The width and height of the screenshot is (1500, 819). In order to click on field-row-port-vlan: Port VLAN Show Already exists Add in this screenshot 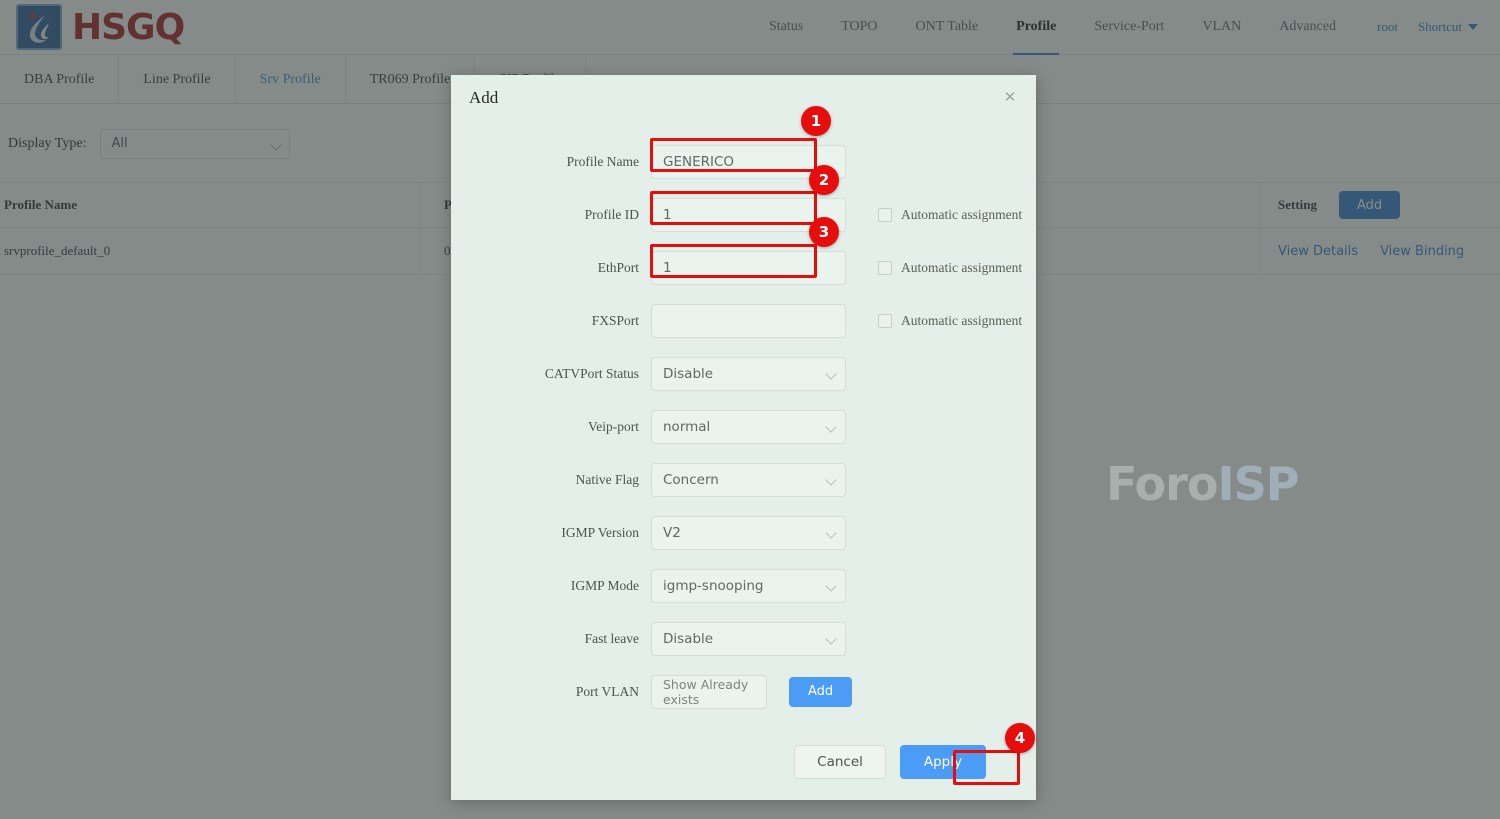, I will do `click(743, 691)`.